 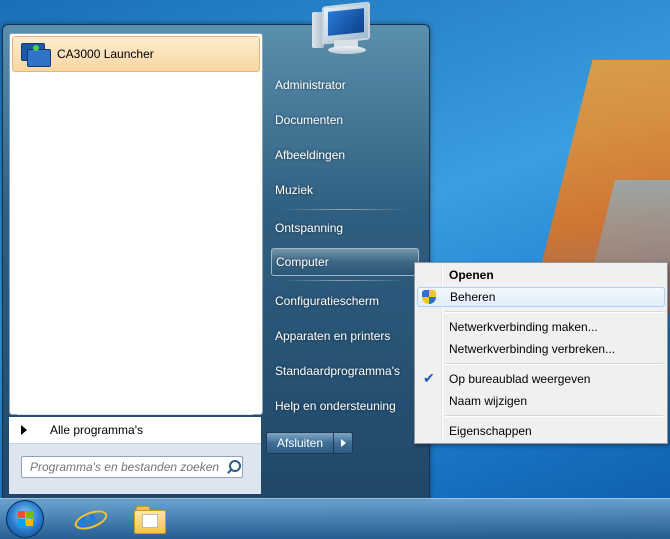 What do you see at coordinates (488, 401) in the screenshot?
I see `context-item-label: Naam wijzigen` at bounding box center [488, 401].